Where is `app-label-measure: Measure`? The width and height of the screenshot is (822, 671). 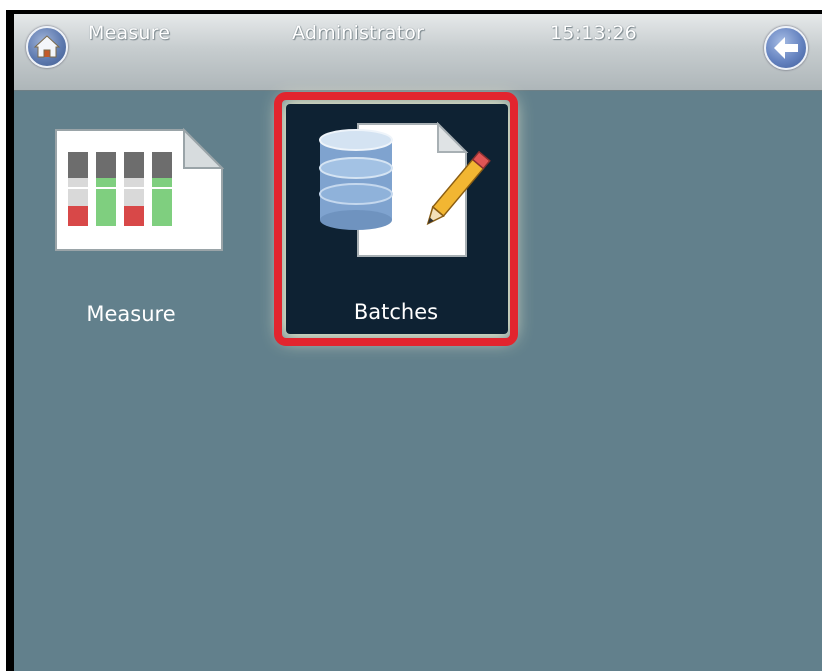 app-label-measure: Measure is located at coordinates (131, 314).